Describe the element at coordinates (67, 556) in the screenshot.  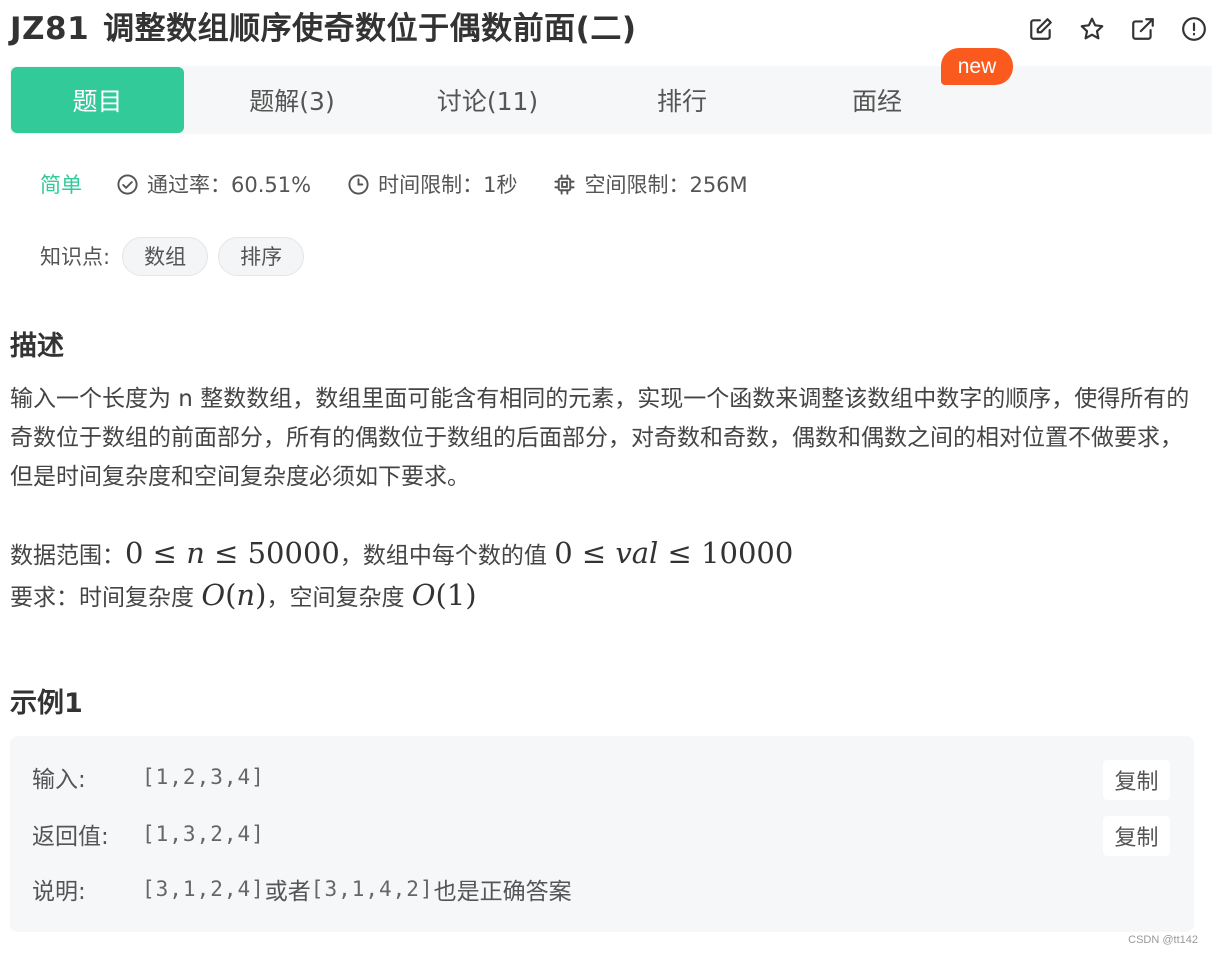
I see `range-label: 数据范围：` at that location.